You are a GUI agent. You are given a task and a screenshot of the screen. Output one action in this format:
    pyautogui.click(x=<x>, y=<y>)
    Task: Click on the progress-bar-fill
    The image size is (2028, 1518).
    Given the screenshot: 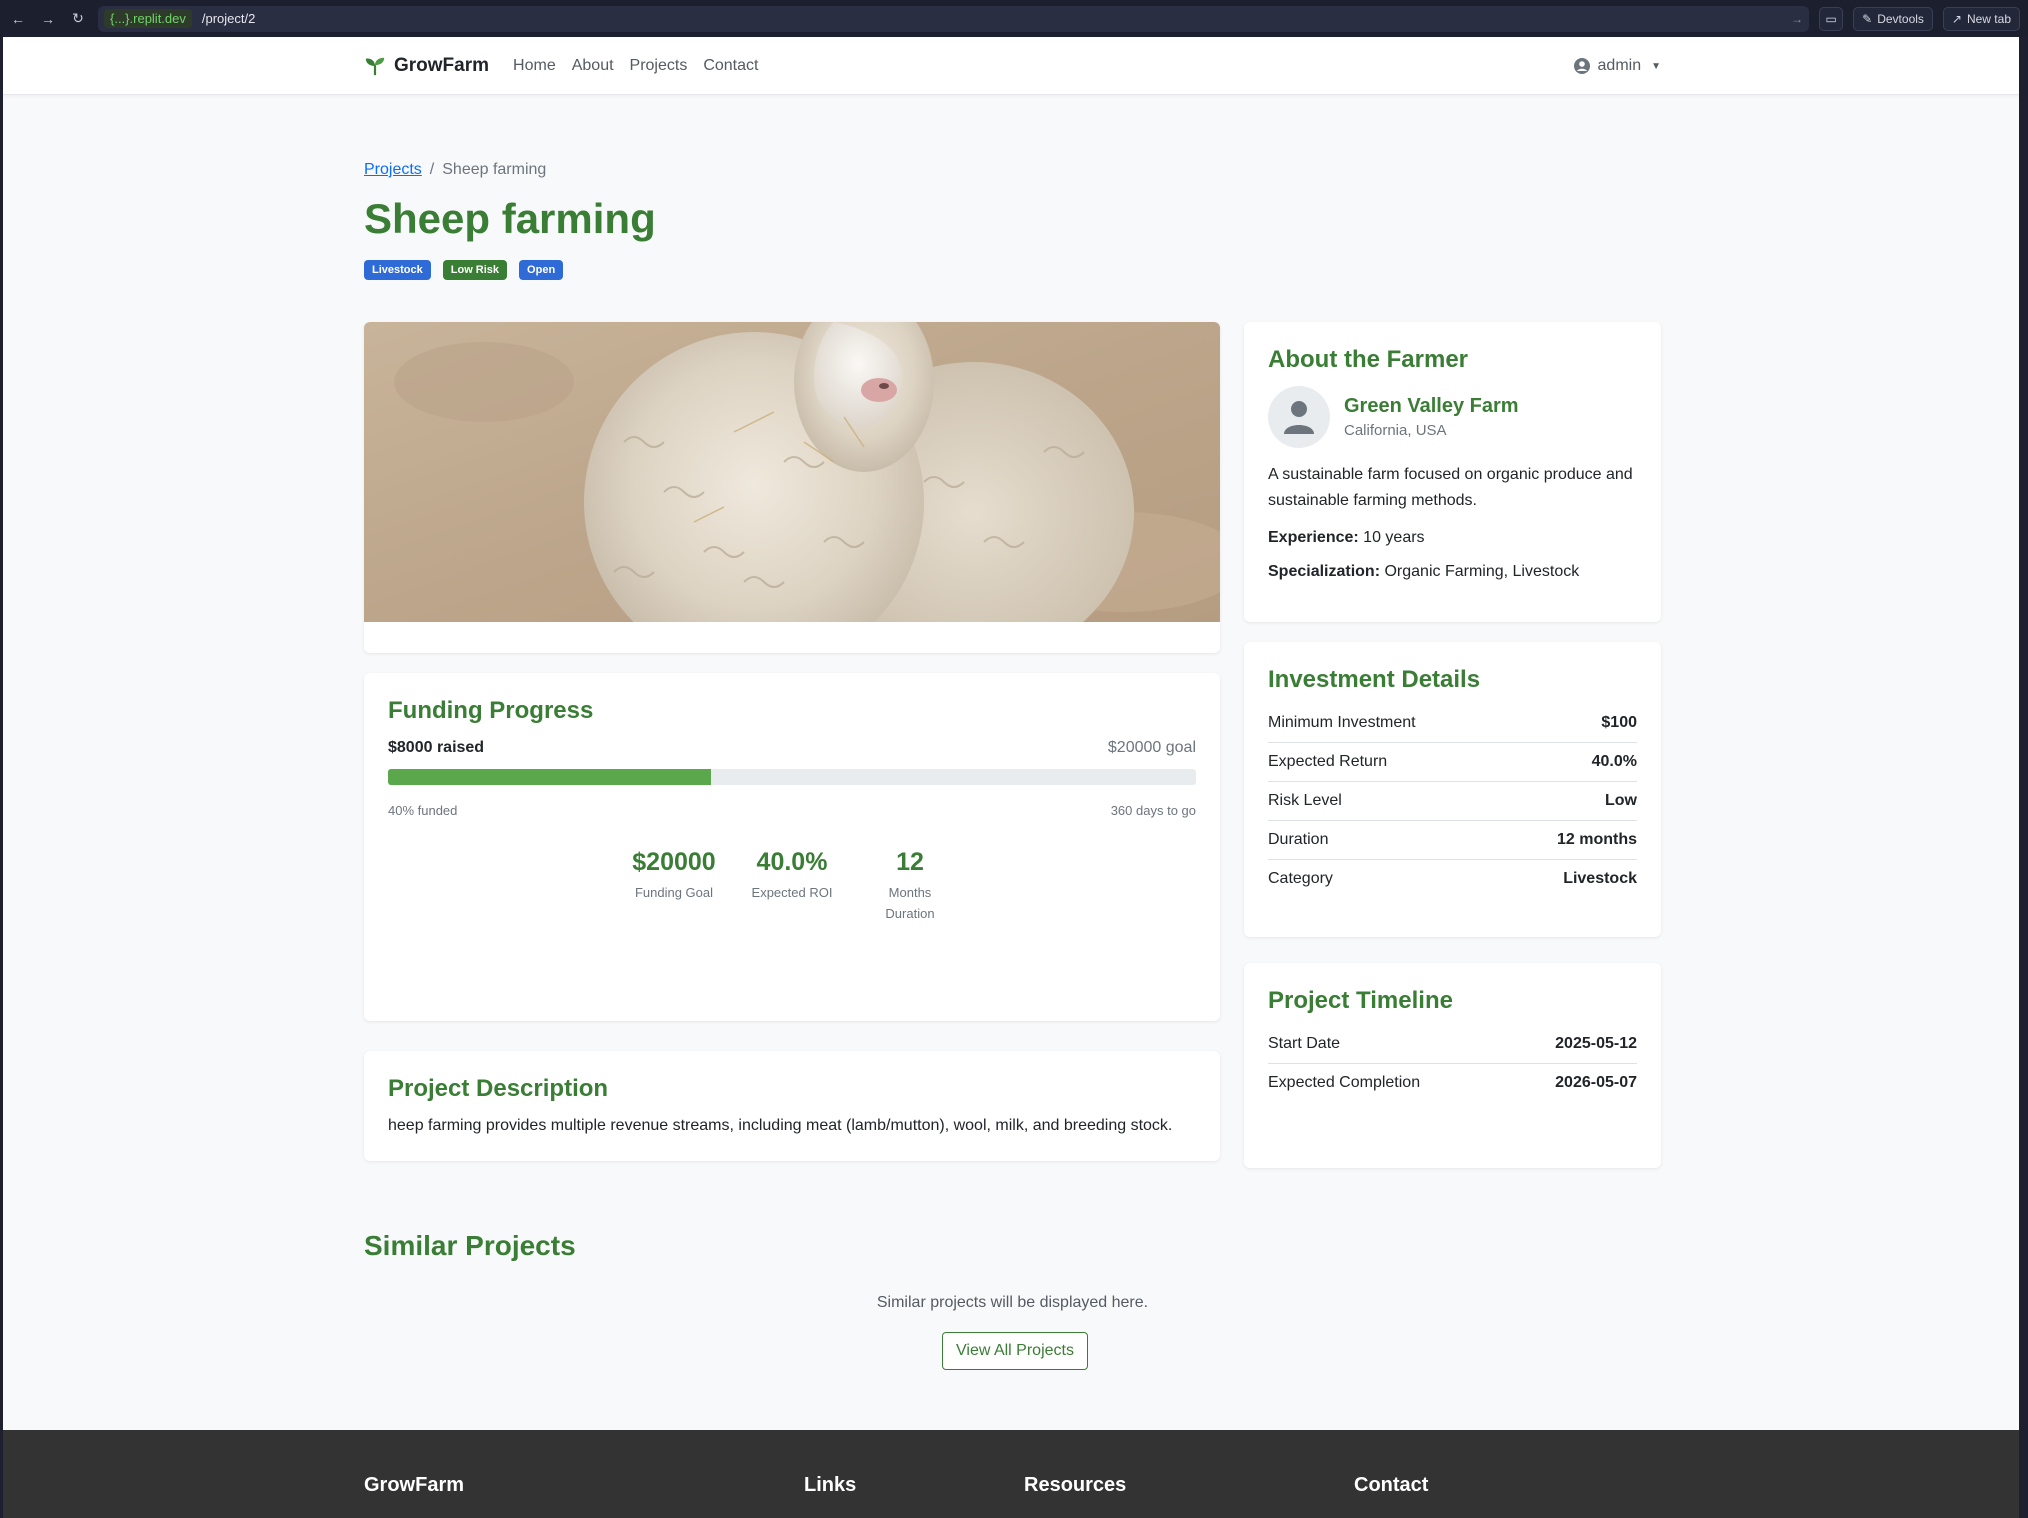 What is the action you would take?
    pyautogui.click(x=550, y=777)
    